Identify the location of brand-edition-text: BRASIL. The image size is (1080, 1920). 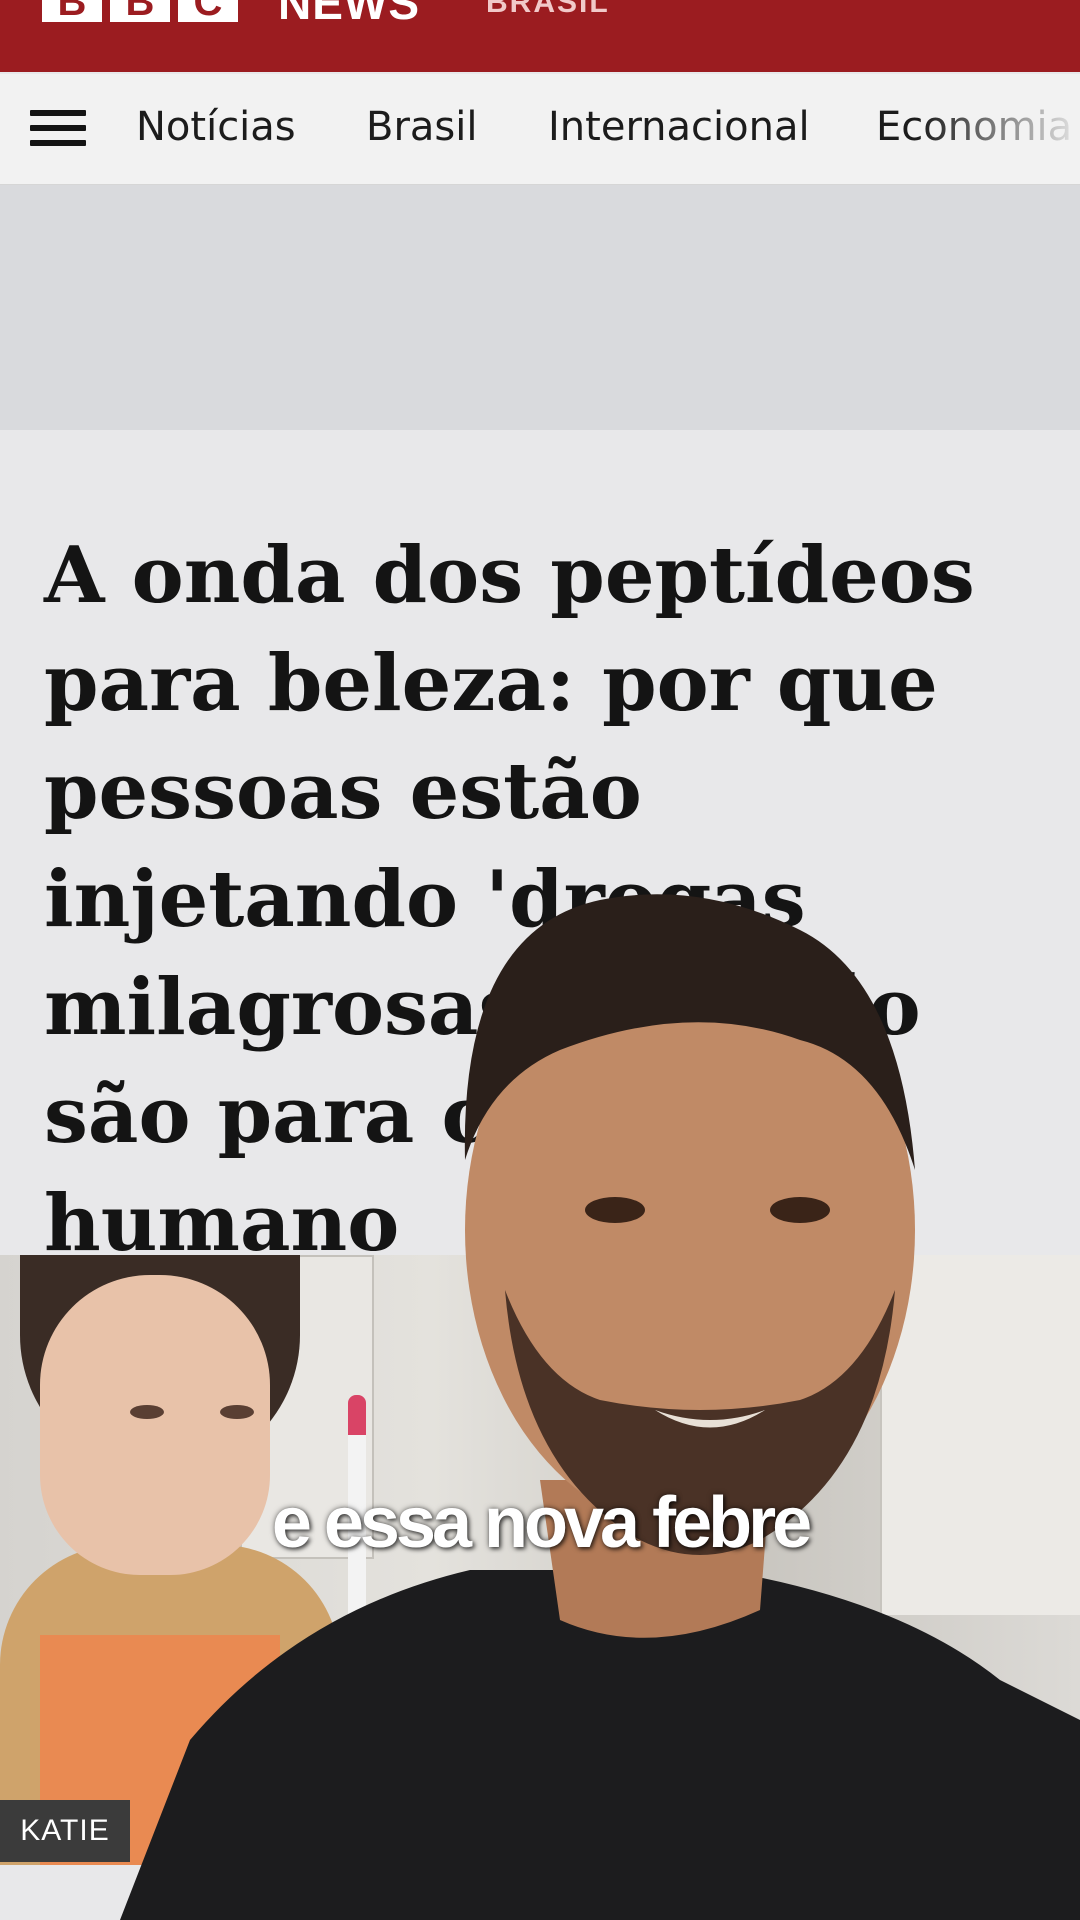
(548, 9).